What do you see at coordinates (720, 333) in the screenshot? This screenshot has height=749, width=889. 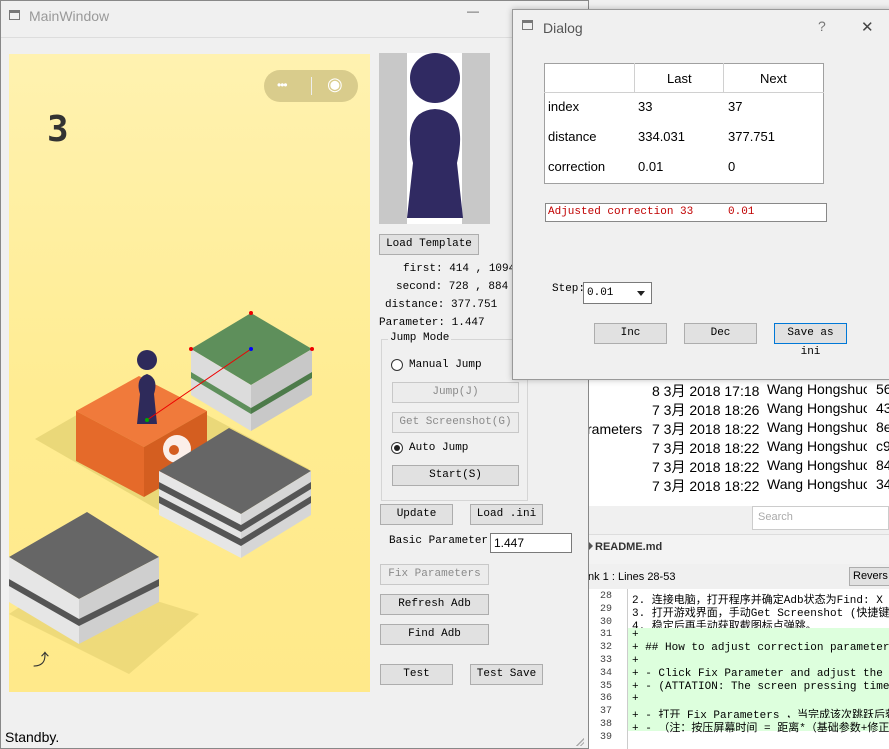 I see `dec-button: Dec` at bounding box center [720, 333].